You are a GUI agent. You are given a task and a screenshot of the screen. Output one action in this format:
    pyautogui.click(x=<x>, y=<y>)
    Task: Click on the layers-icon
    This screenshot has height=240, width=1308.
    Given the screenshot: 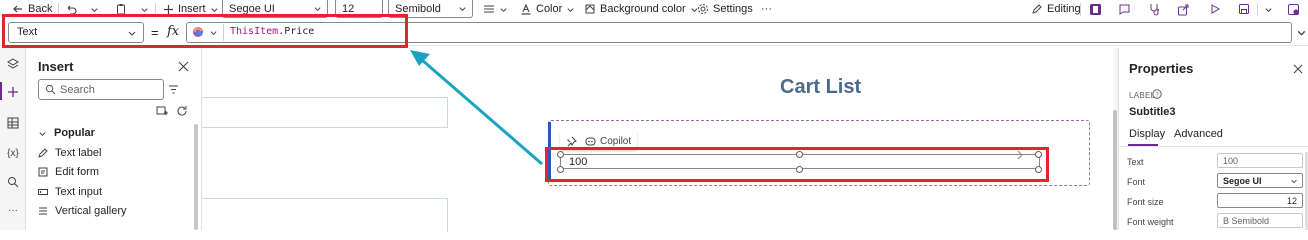 What is the action you would take?
    pyautogui.click(x=13, y=64)
    